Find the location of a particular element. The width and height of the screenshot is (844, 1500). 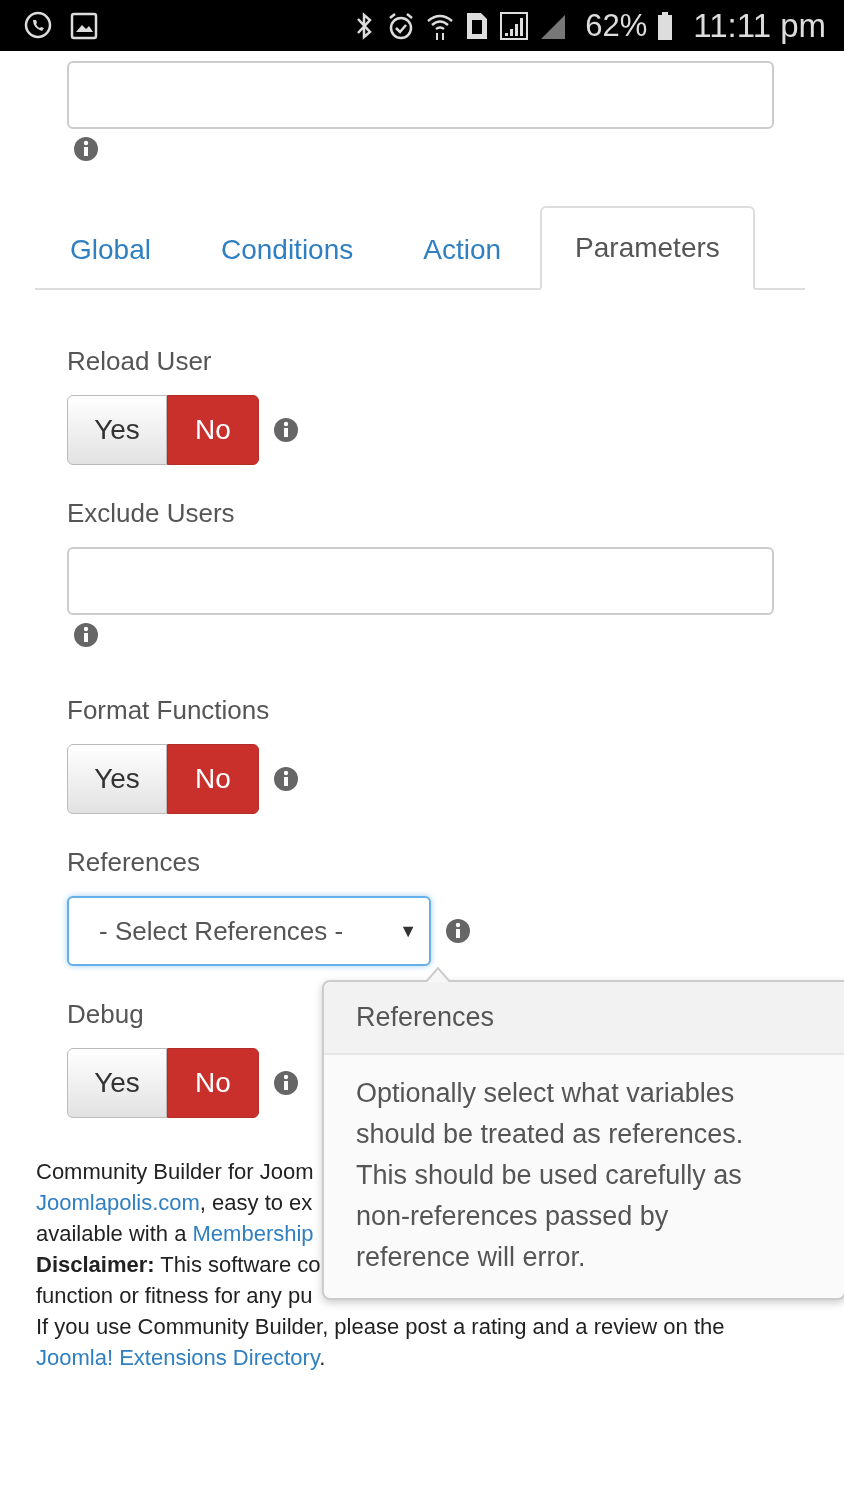

footer-text: . is located at coordinates (322, 1357).